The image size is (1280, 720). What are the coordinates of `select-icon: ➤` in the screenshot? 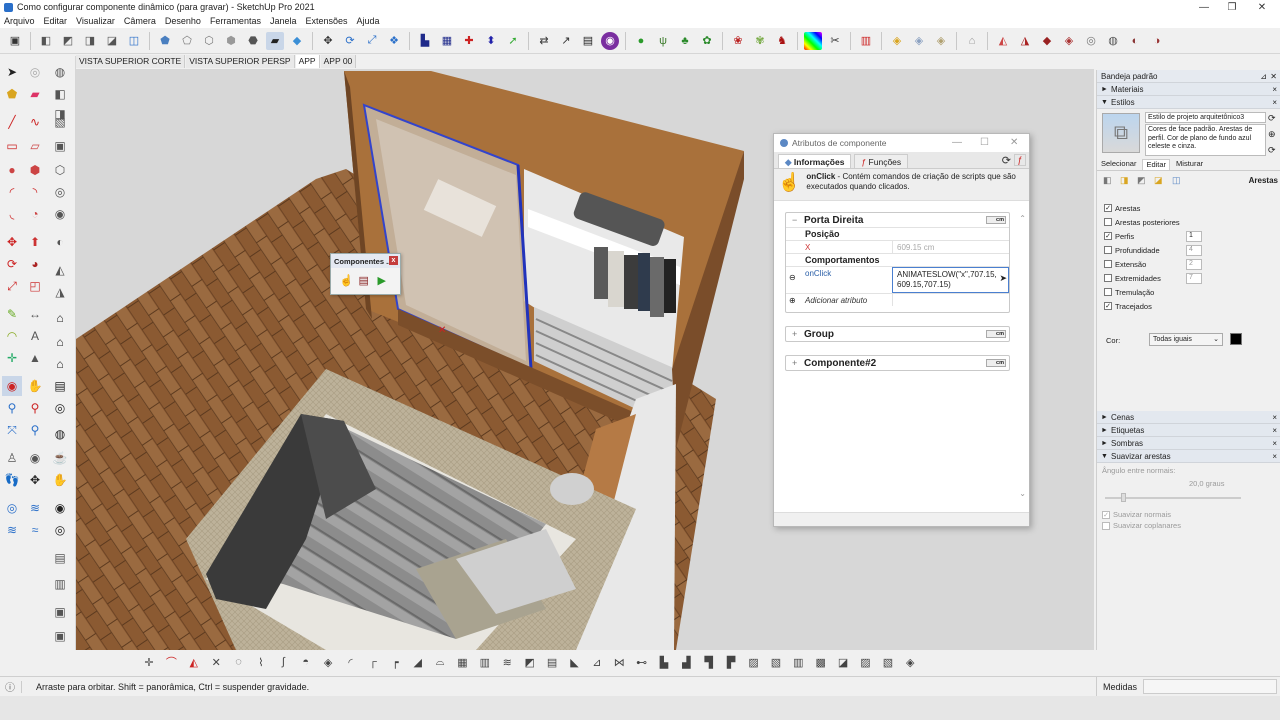 It's located at (12, 72).